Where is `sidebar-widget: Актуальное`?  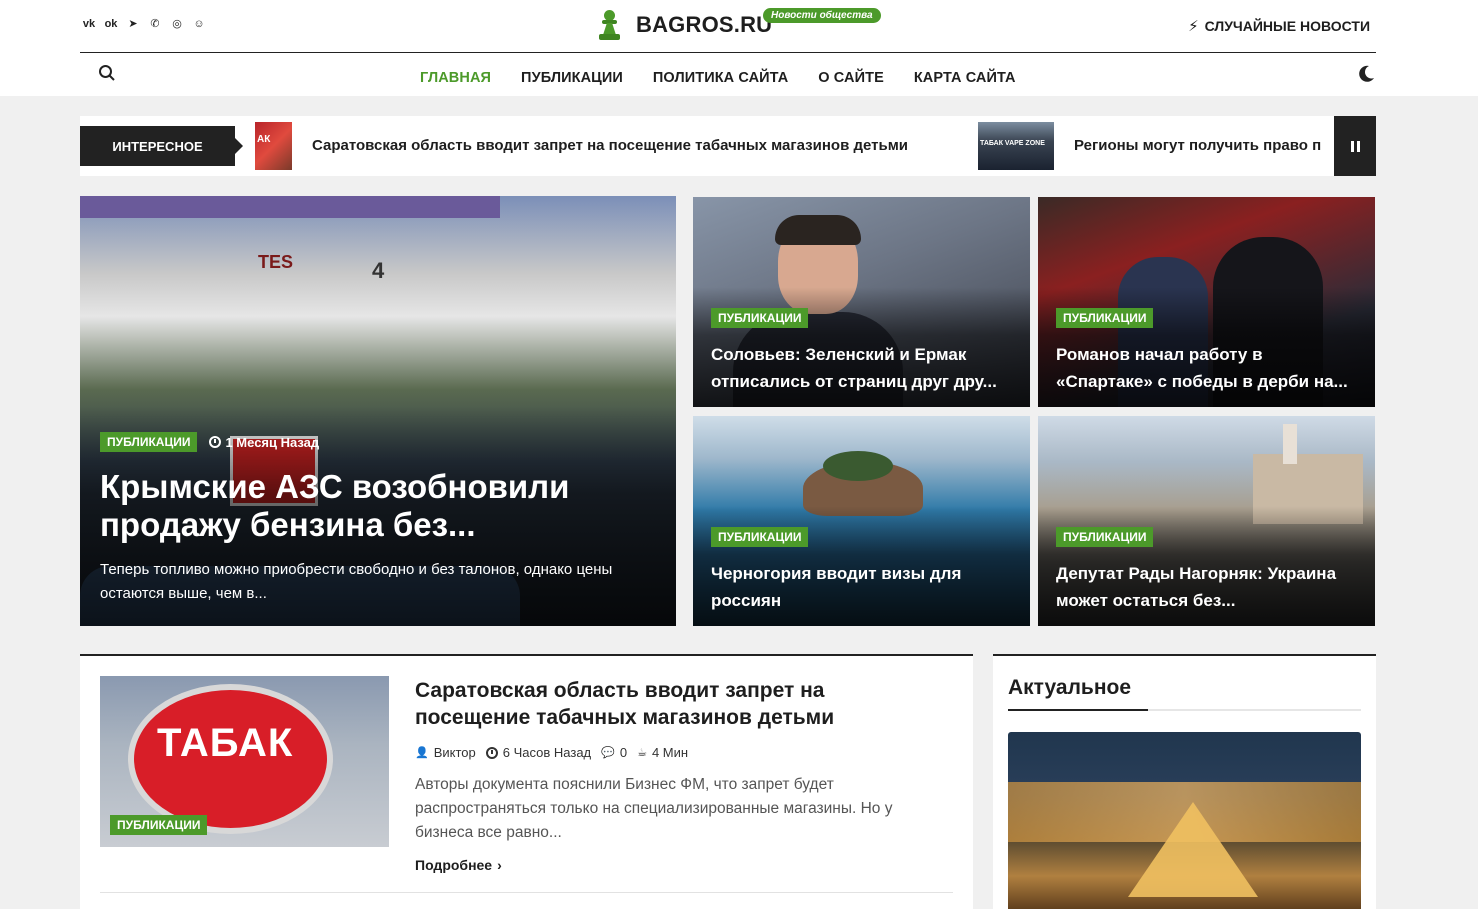 sidebar-widget: Актуальное is located at coordinates (1184, 781).